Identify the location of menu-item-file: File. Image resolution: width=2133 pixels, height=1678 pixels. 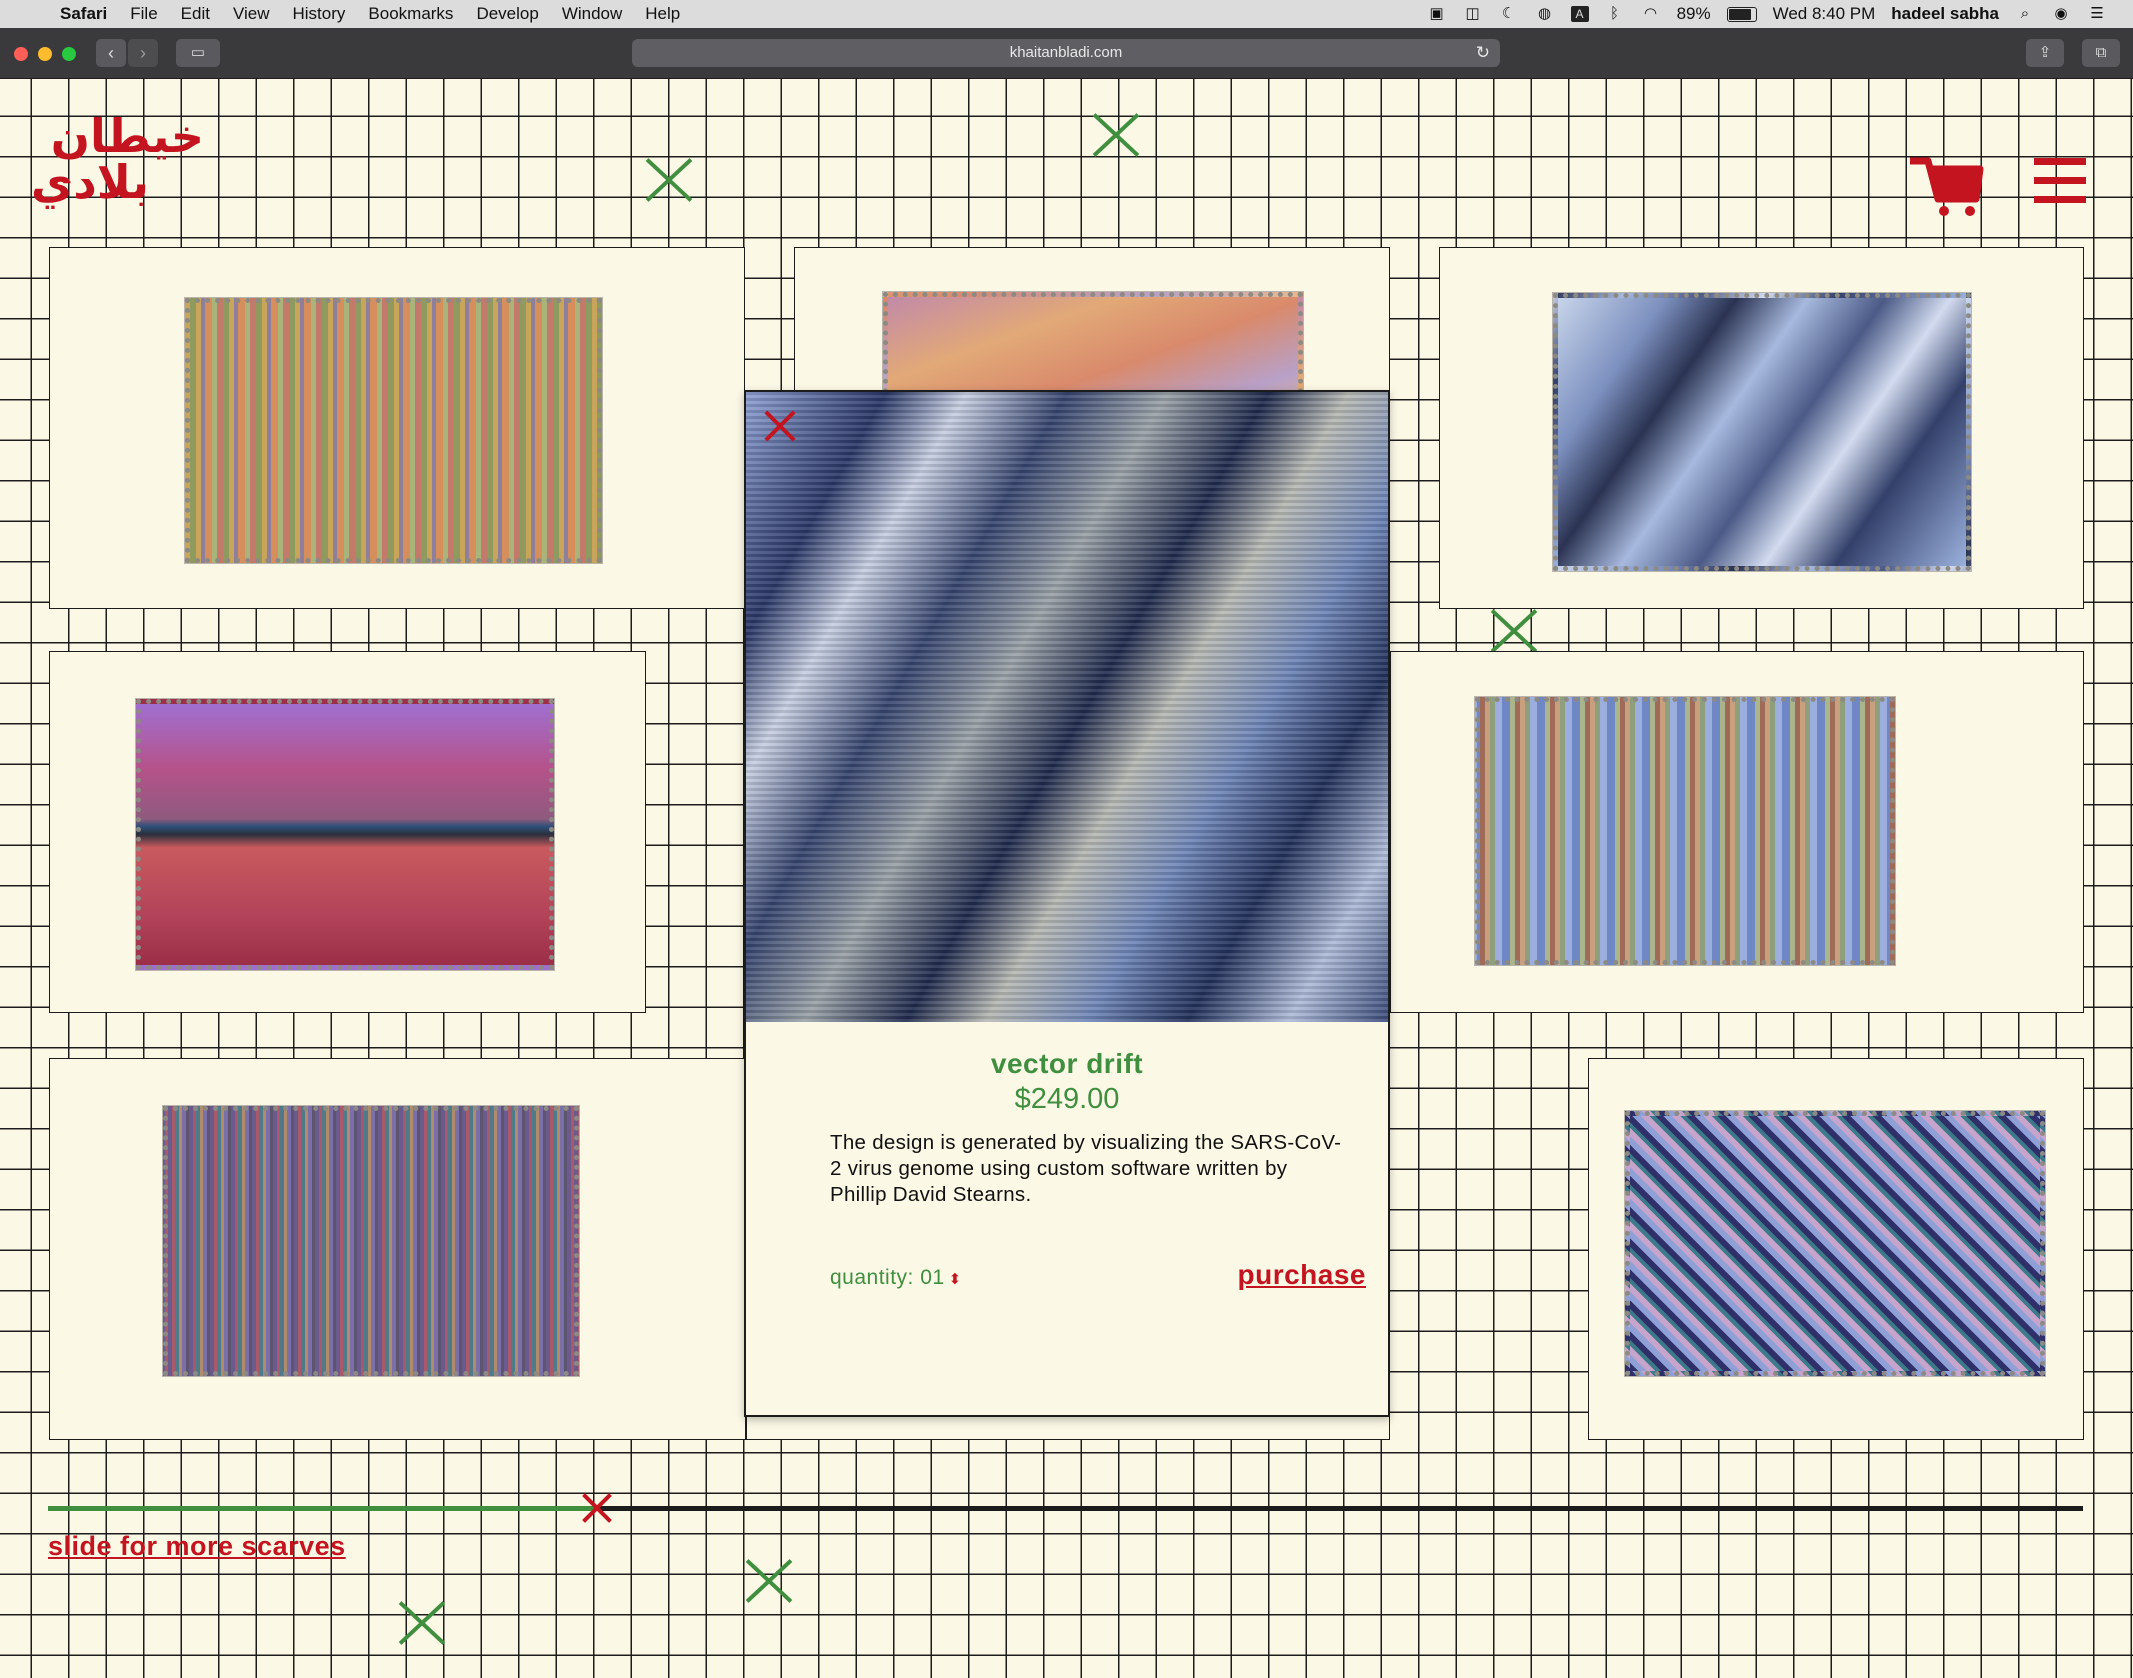
(143, 14).